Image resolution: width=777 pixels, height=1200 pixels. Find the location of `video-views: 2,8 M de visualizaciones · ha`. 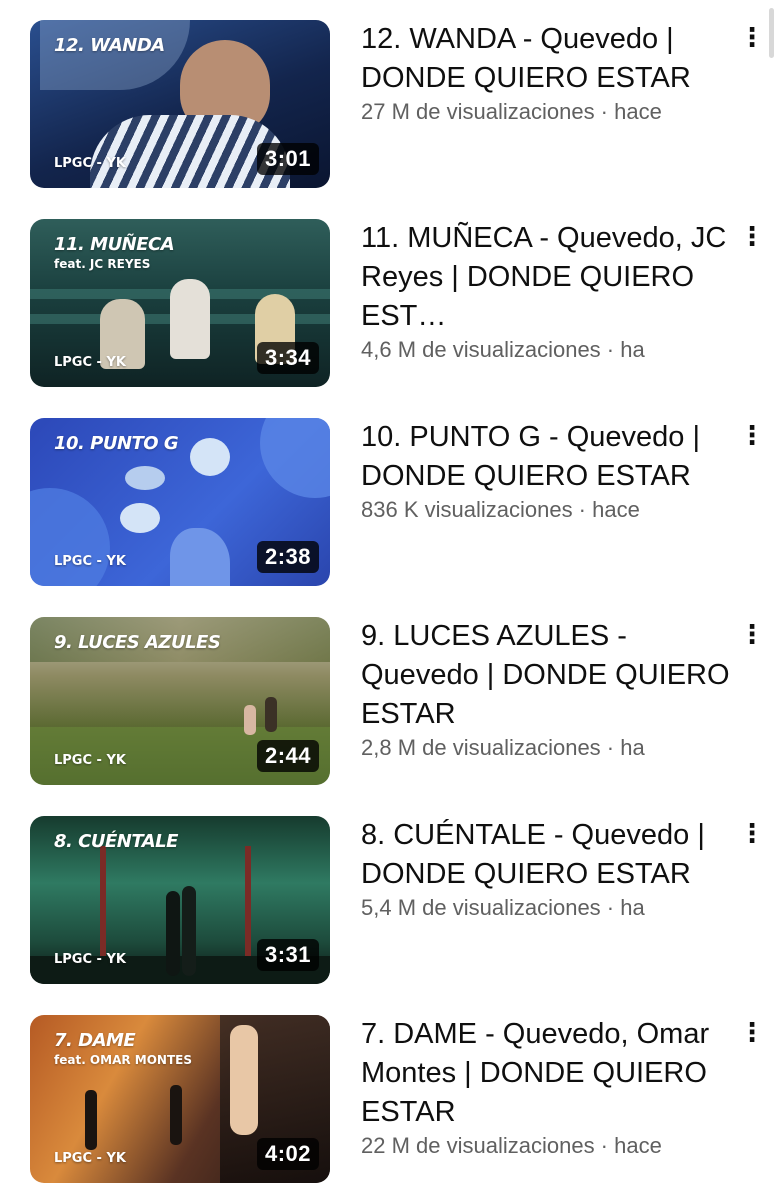

video-views: 2,8 M de visualizaciones · ha is located at coordinates (503, 747).